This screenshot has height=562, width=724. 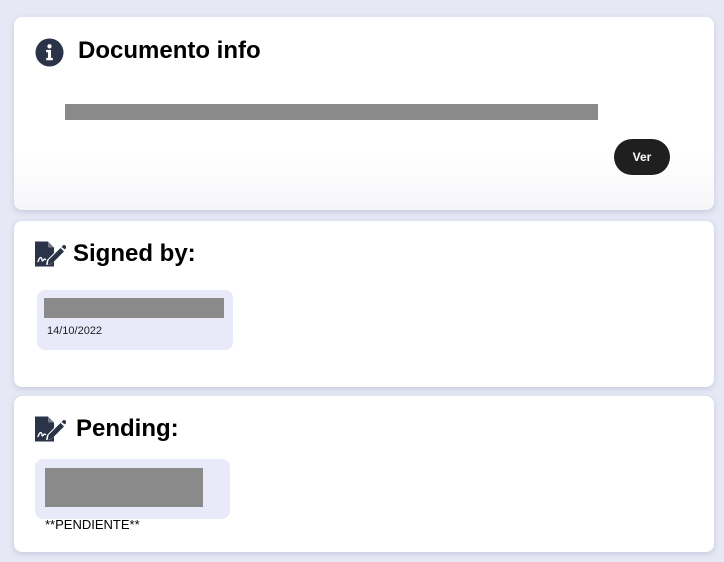 What do you see at coordinates (169, 50) in the screenshot?
I see `document-info-title: Documento info` at bounding box center [169, 50].